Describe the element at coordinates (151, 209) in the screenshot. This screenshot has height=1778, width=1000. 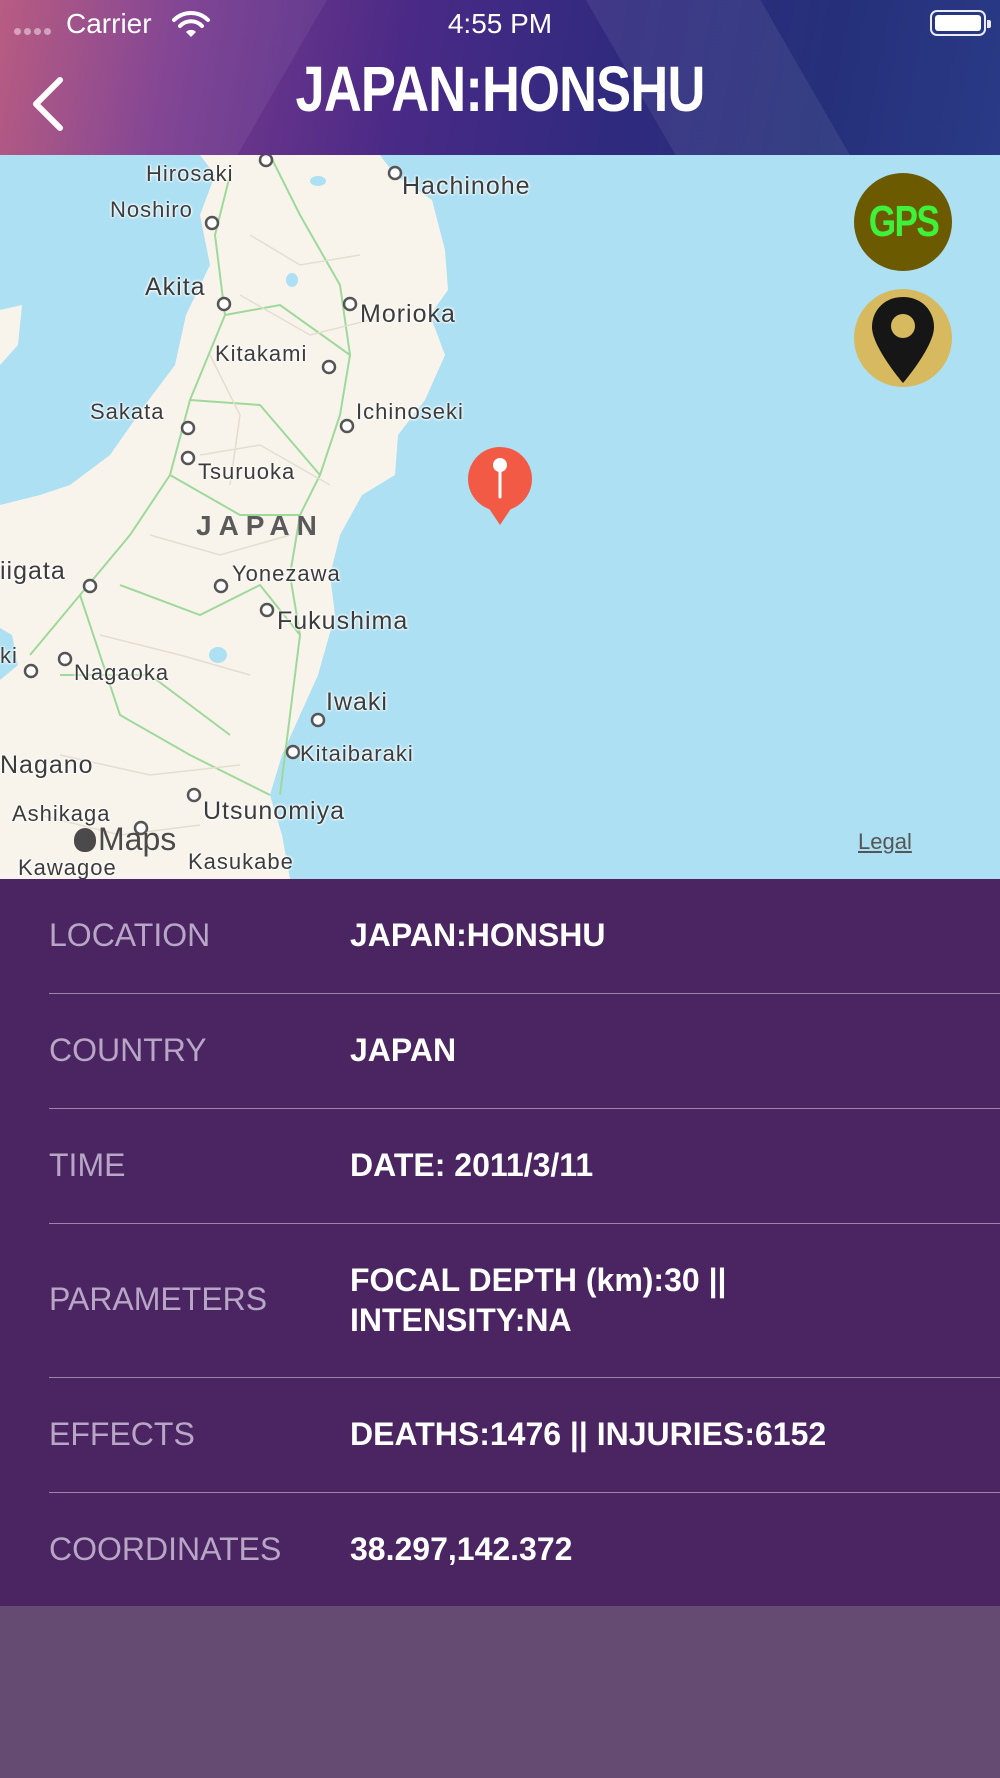
I see `place-label: Noshiro` at that location.